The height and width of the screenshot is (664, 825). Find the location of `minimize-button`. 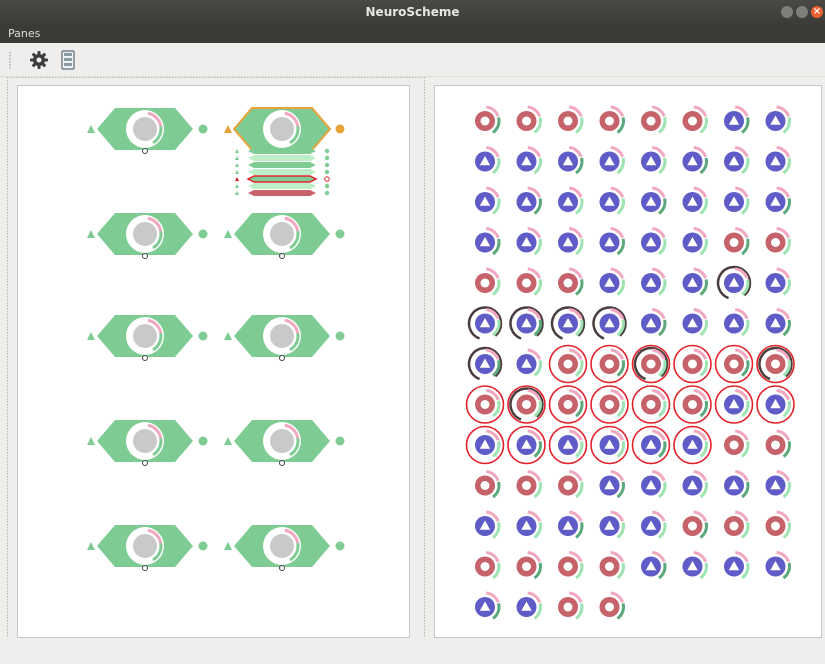

minimize-button is located at coordinates (787, 12).